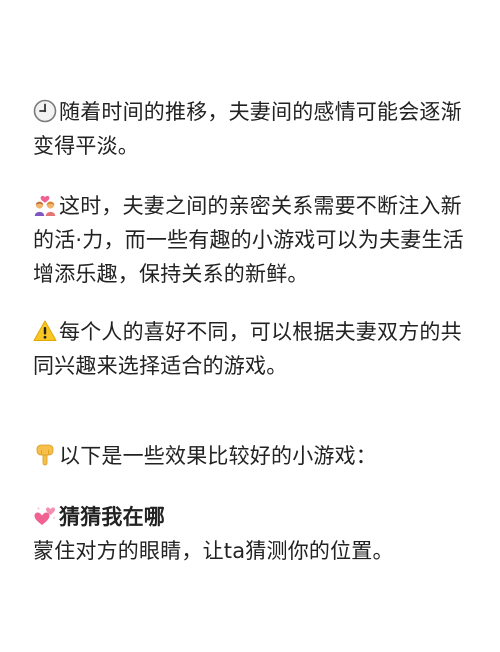 This screenshot has height=652, width=500. Describe the element at coordinates (247, 349) in the screenshot. I see `paragraph-interests-text: 每个人的喜好不同，可以根据夫妻双方的共同兴趣来选择适合的游戏。` at that location.